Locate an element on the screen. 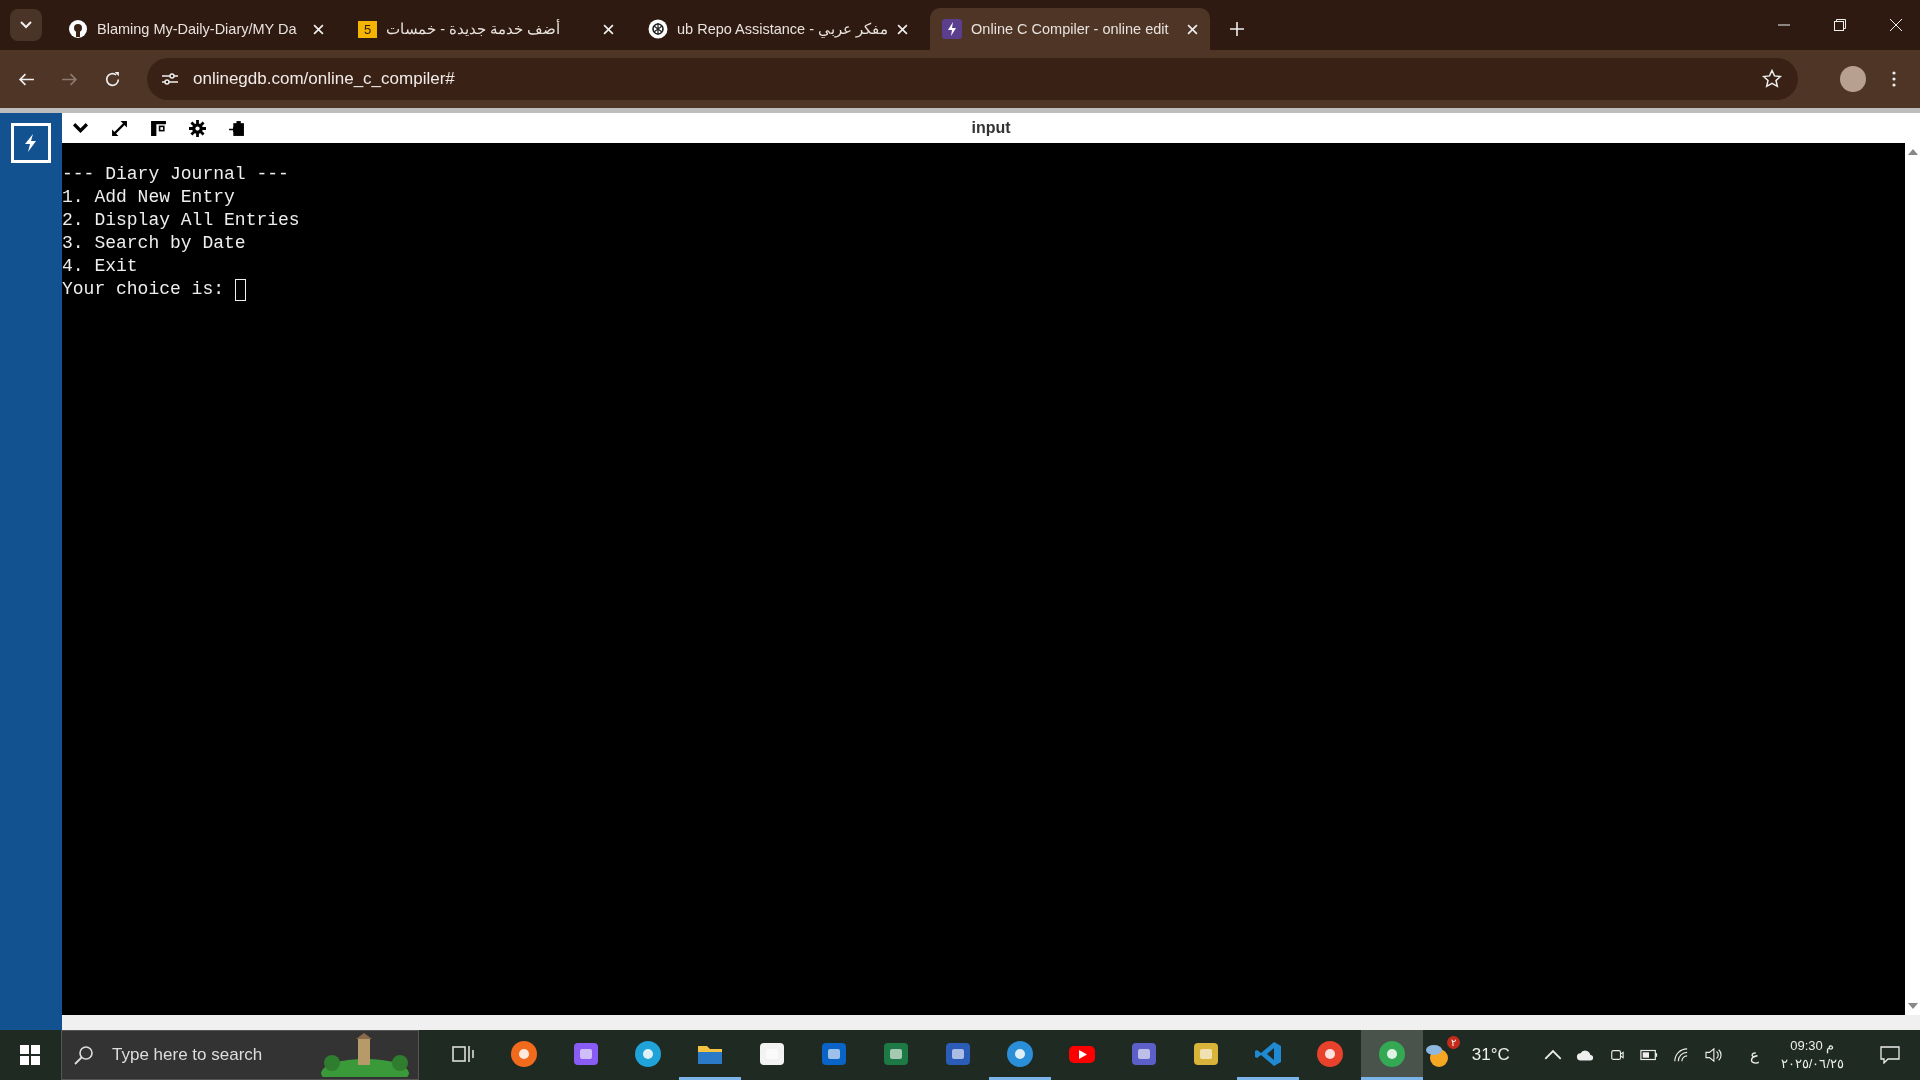 Image resolution: width=1920 pixels, height=1080 pixels. wifi-icon is located at coordinates (1680, 1055).